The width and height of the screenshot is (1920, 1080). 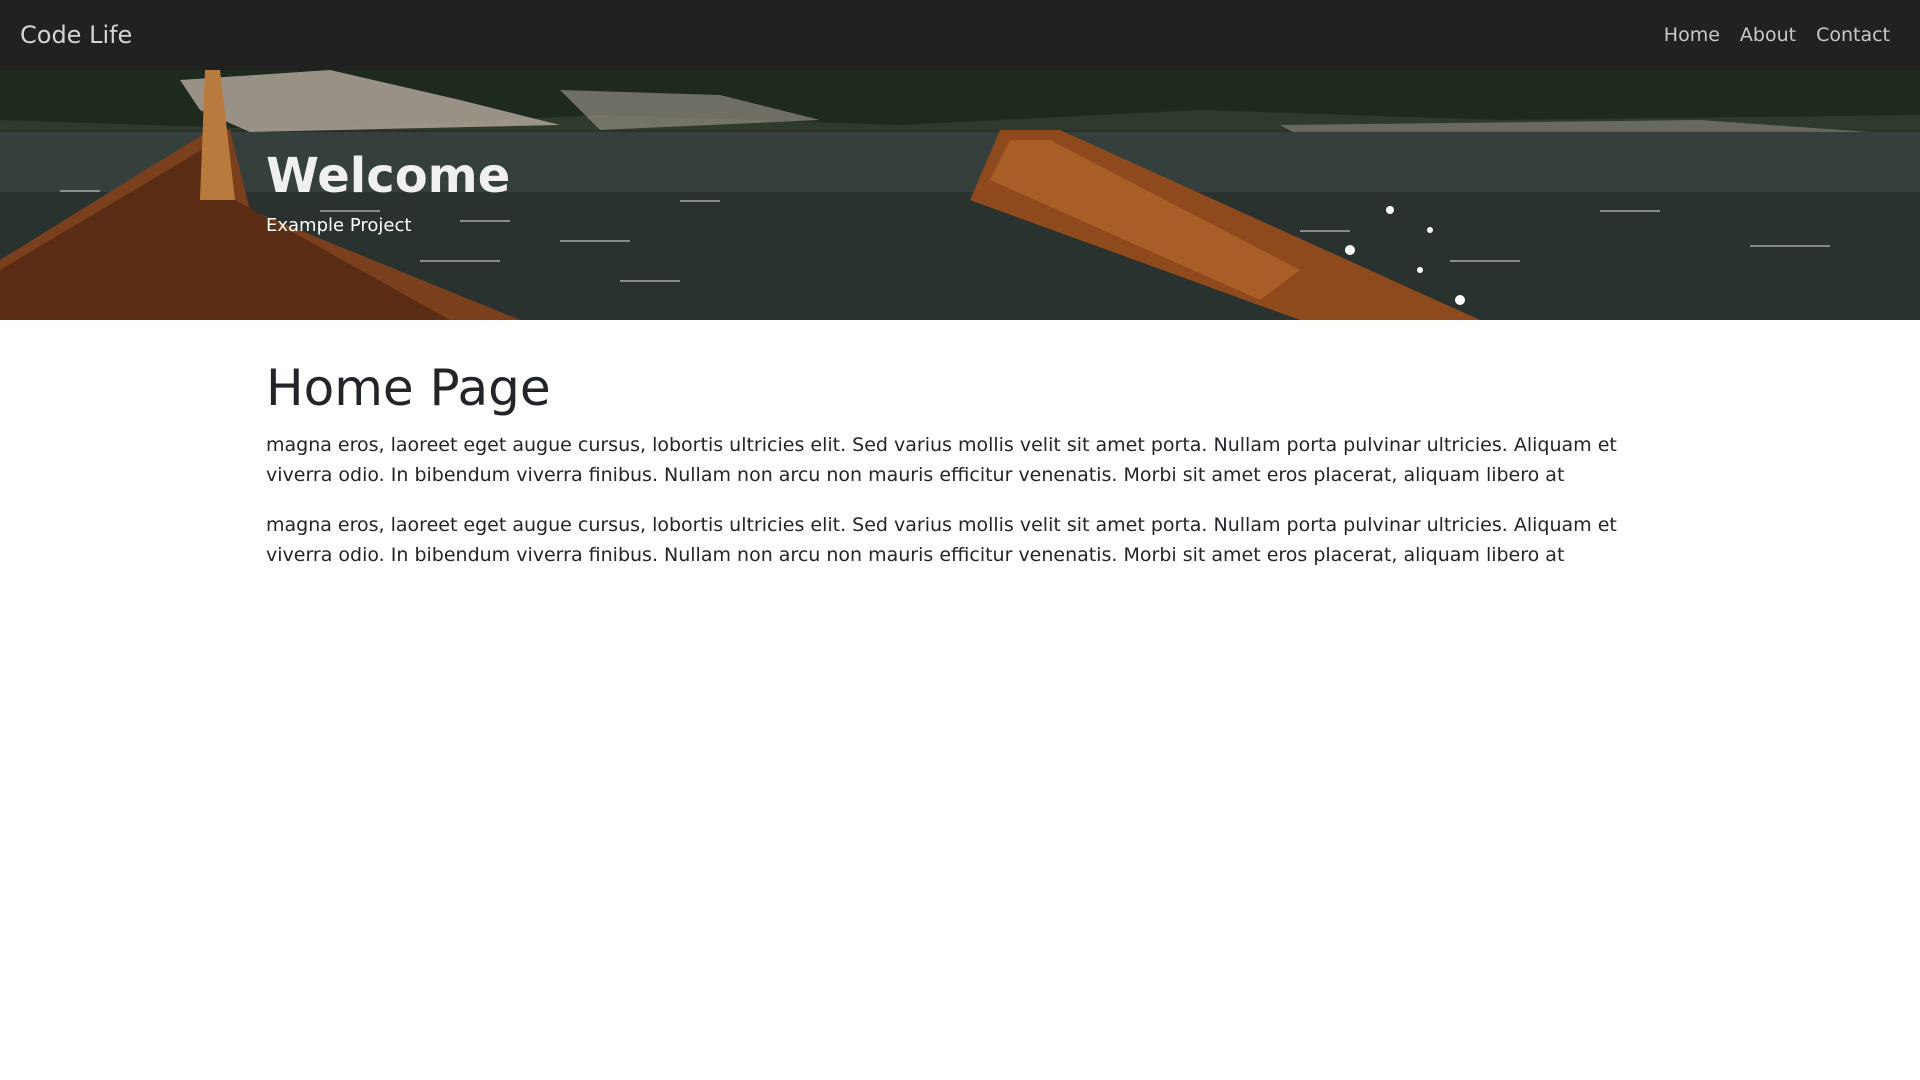 I want to click on top-navbar: Code Life Home About Contact, so click(x=960, y=35).